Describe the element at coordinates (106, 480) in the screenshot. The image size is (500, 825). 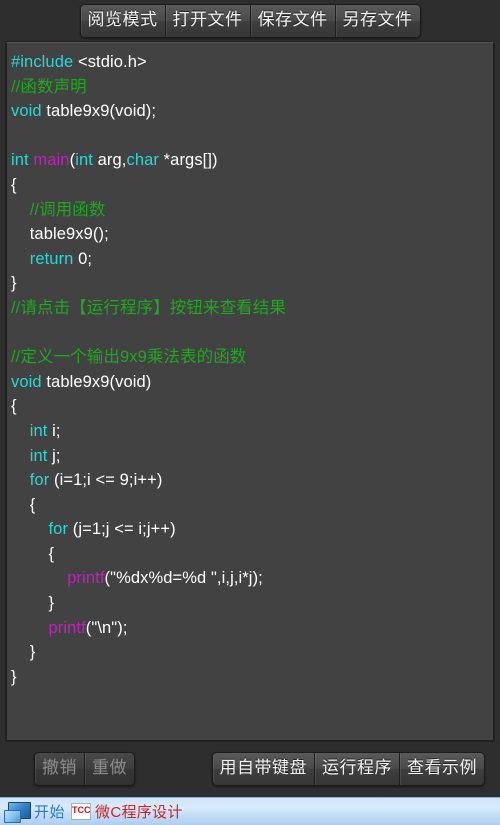
I see `code-token: (i=1;i <= 9;i++)` at that location.